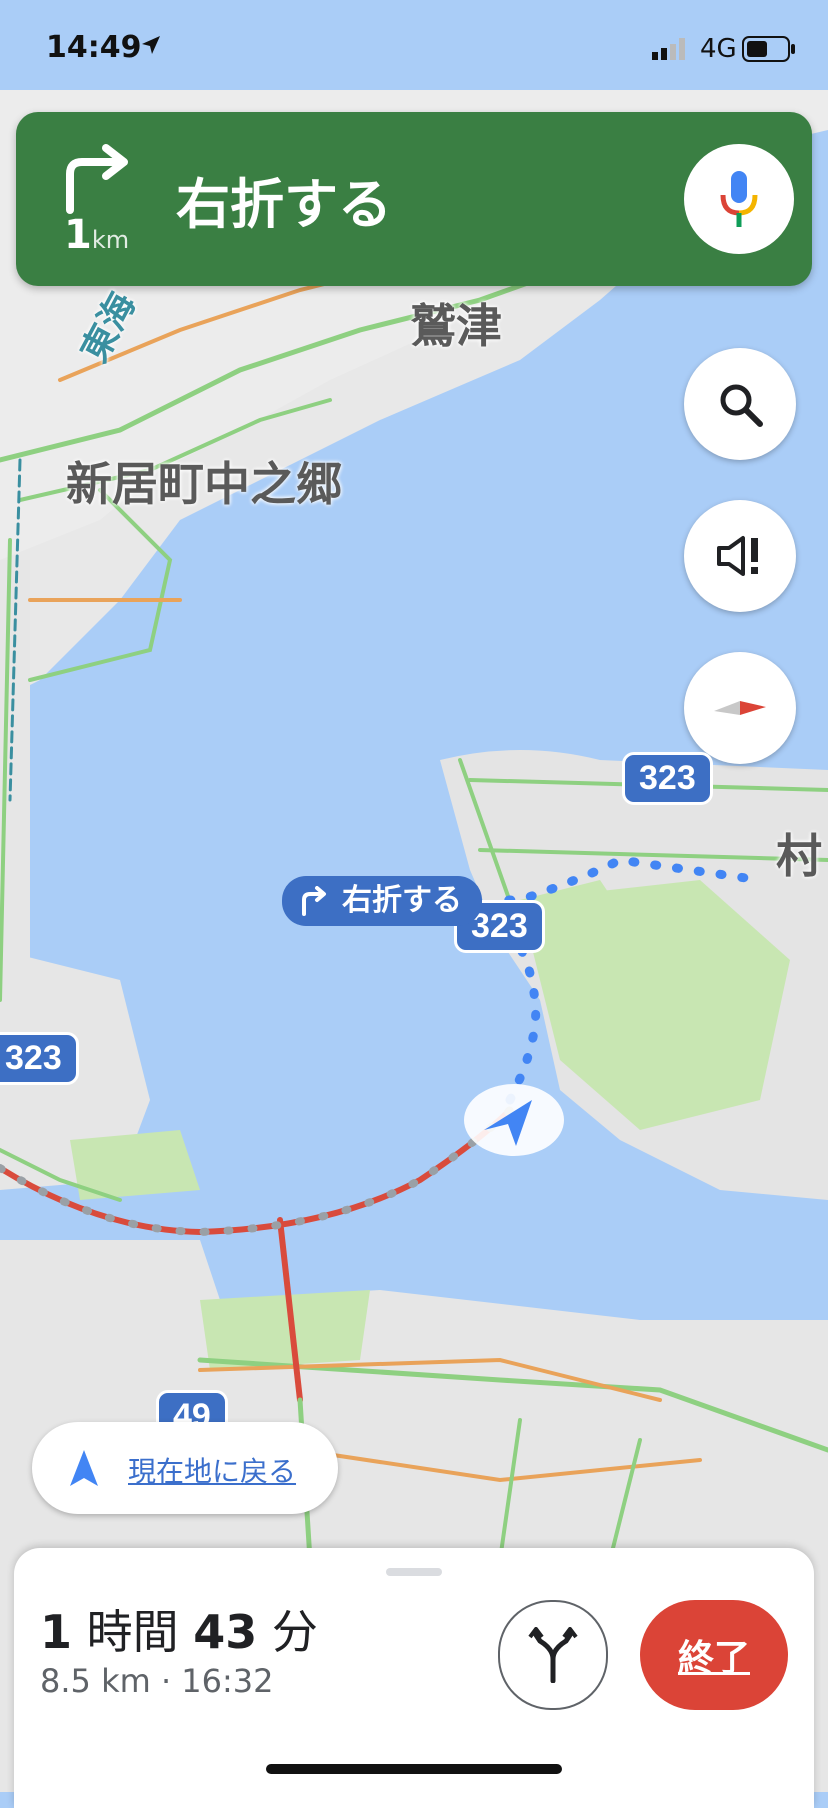 This screenshot has height=1808, width=828. Describe the element at coordinates (132, 1632) in the screenshot. I see `duration-hours-unit: 時間` at that location.